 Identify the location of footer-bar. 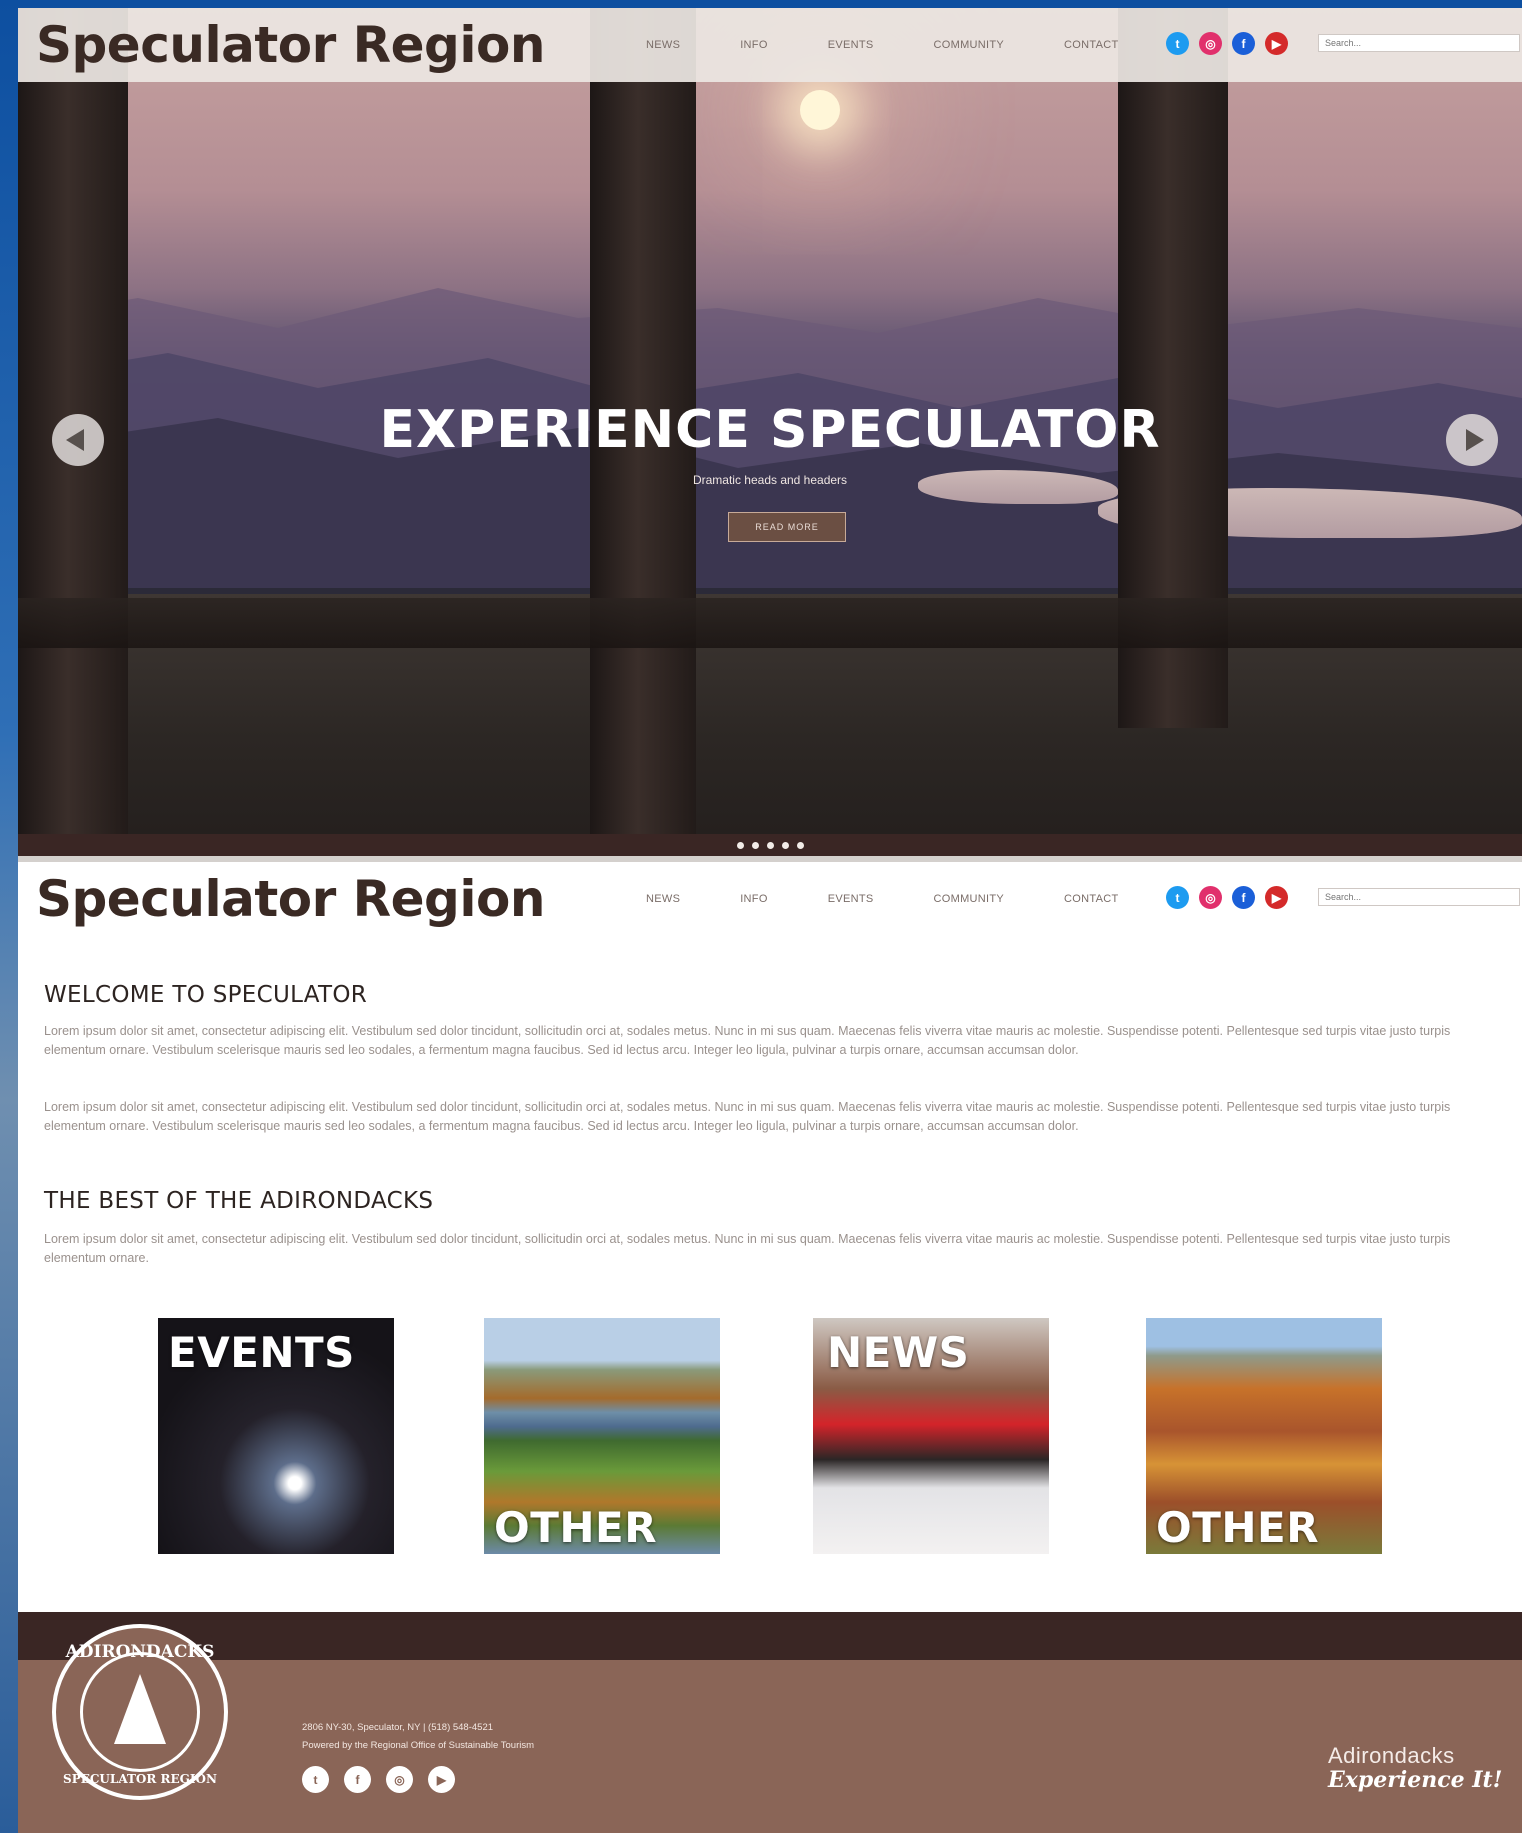
(770, 1636).